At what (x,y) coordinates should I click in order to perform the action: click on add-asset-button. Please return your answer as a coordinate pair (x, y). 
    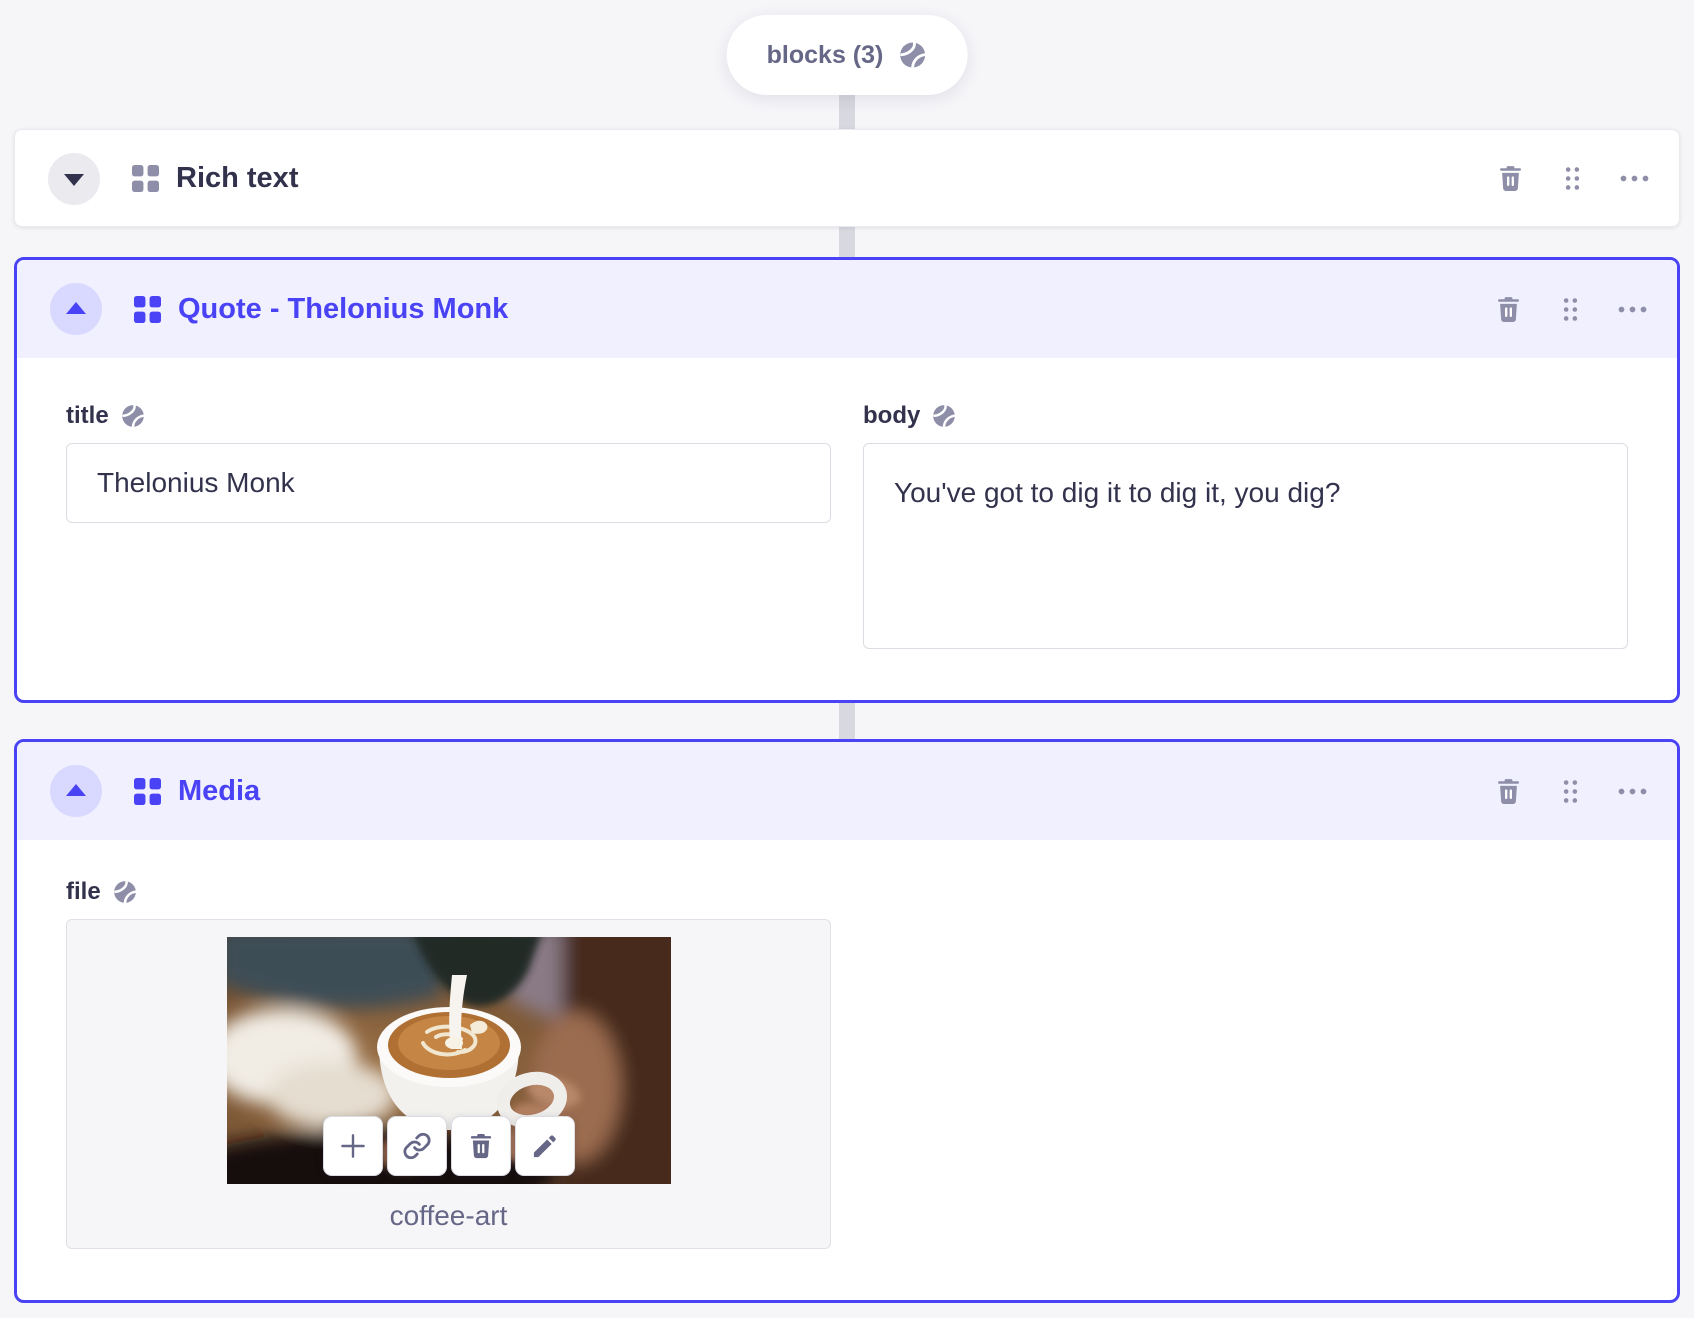
    Looking at the image, I should click on (352, 1146).